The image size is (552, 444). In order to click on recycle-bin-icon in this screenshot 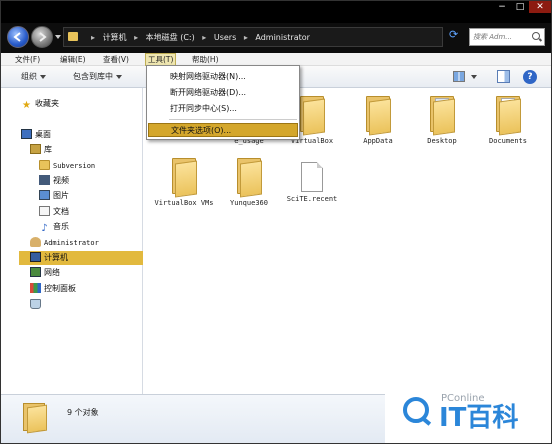, I will do `click(35, 304)`.